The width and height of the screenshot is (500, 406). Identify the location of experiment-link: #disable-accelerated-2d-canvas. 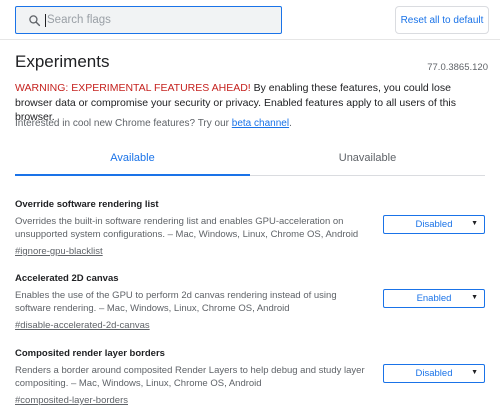
(82, 325).